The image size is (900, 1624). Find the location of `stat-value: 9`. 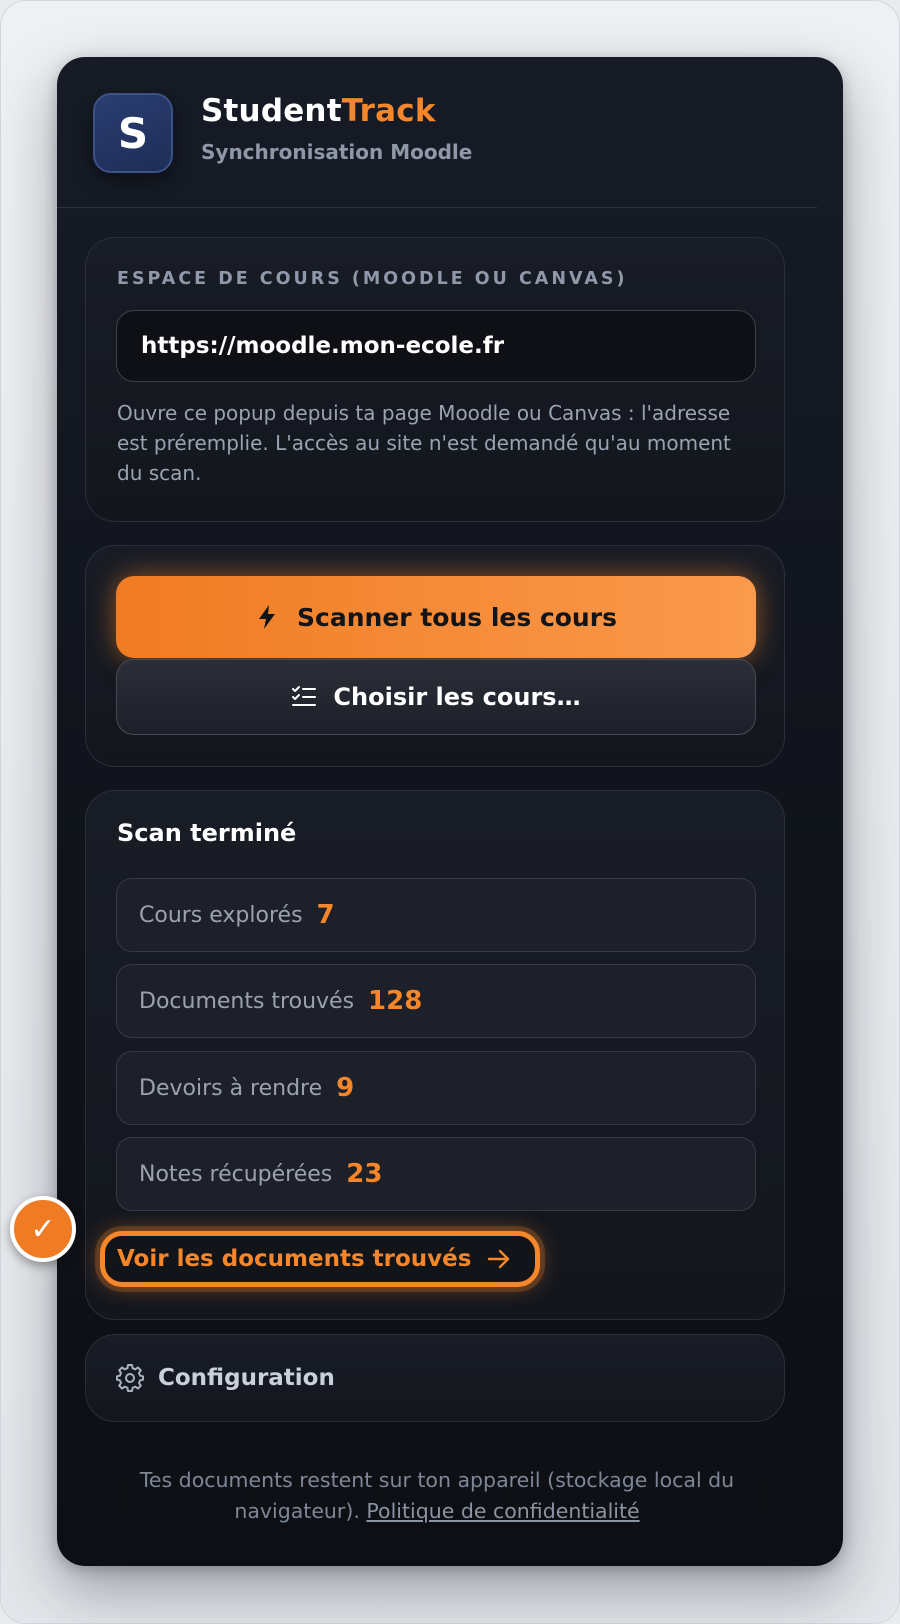

stat-value: 9 is located at coordinates (345, 1088).